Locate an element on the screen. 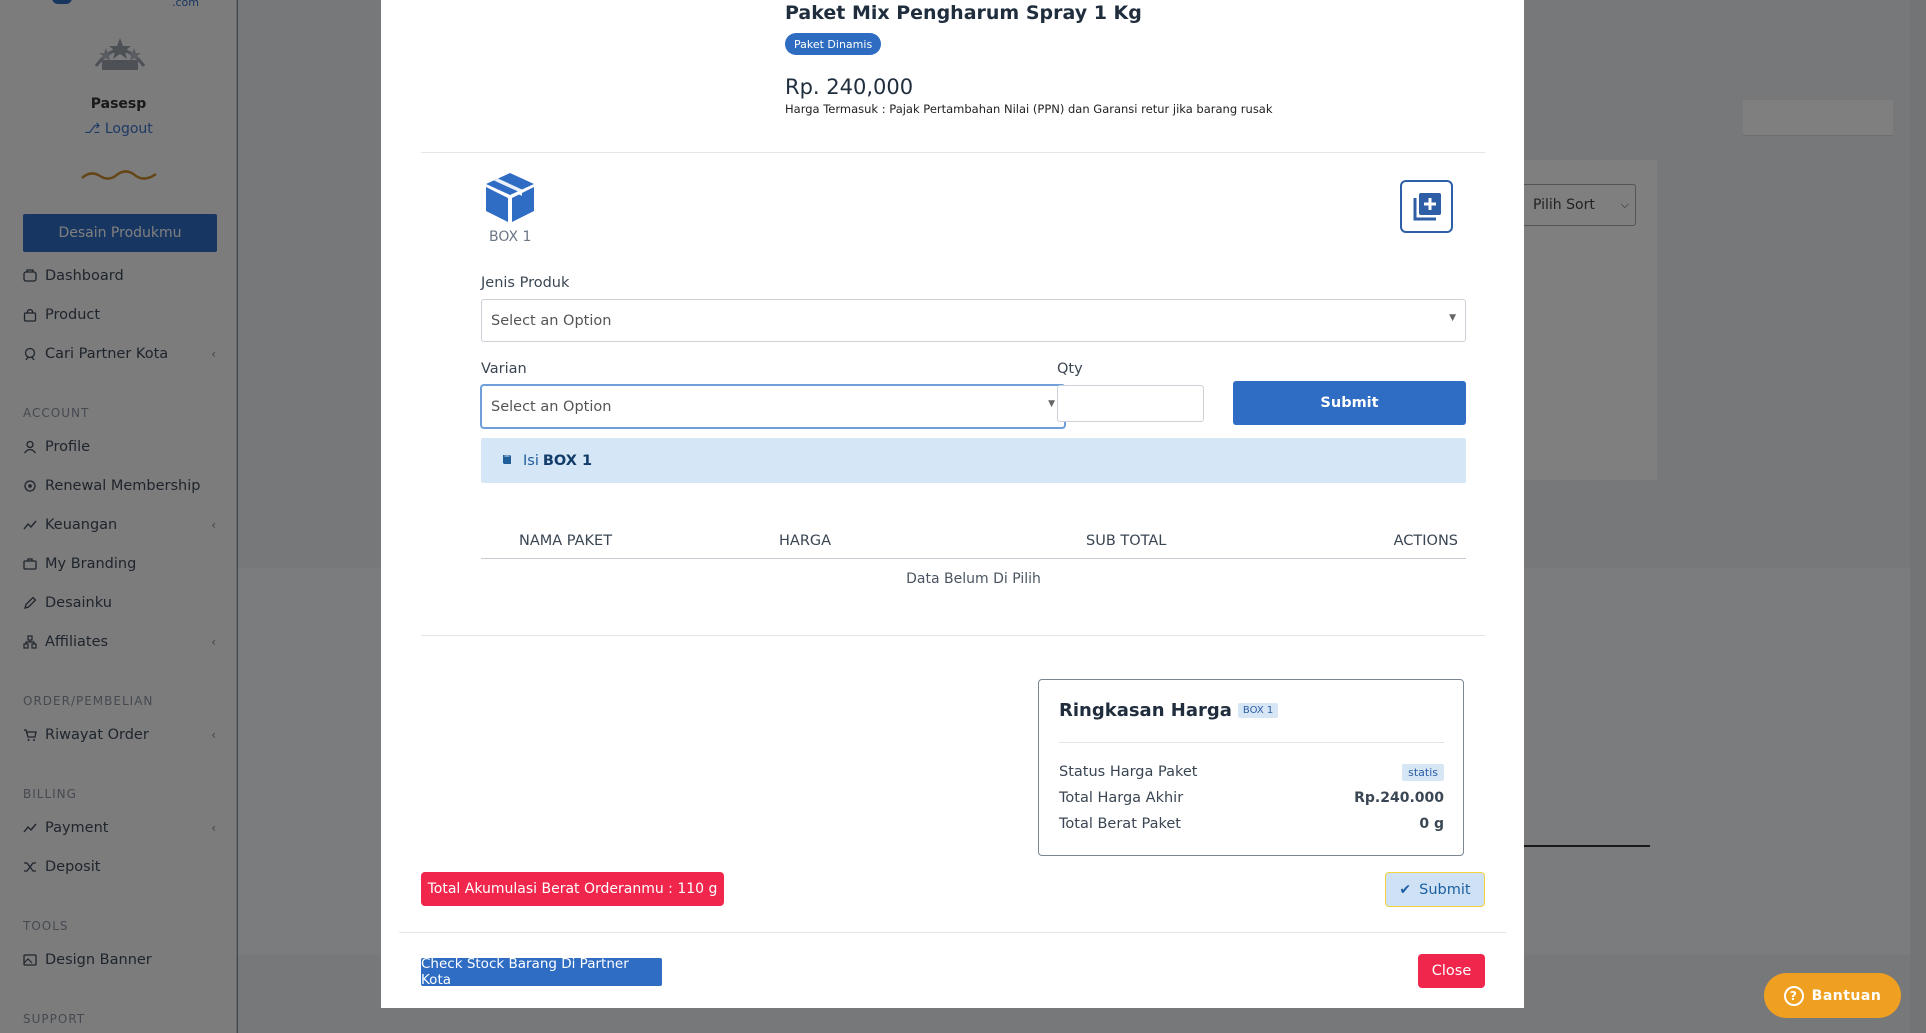 This screenshot has height=1033, width=1926. summary-box-chip: BOX 1 is located at coordinates (1258, 710).